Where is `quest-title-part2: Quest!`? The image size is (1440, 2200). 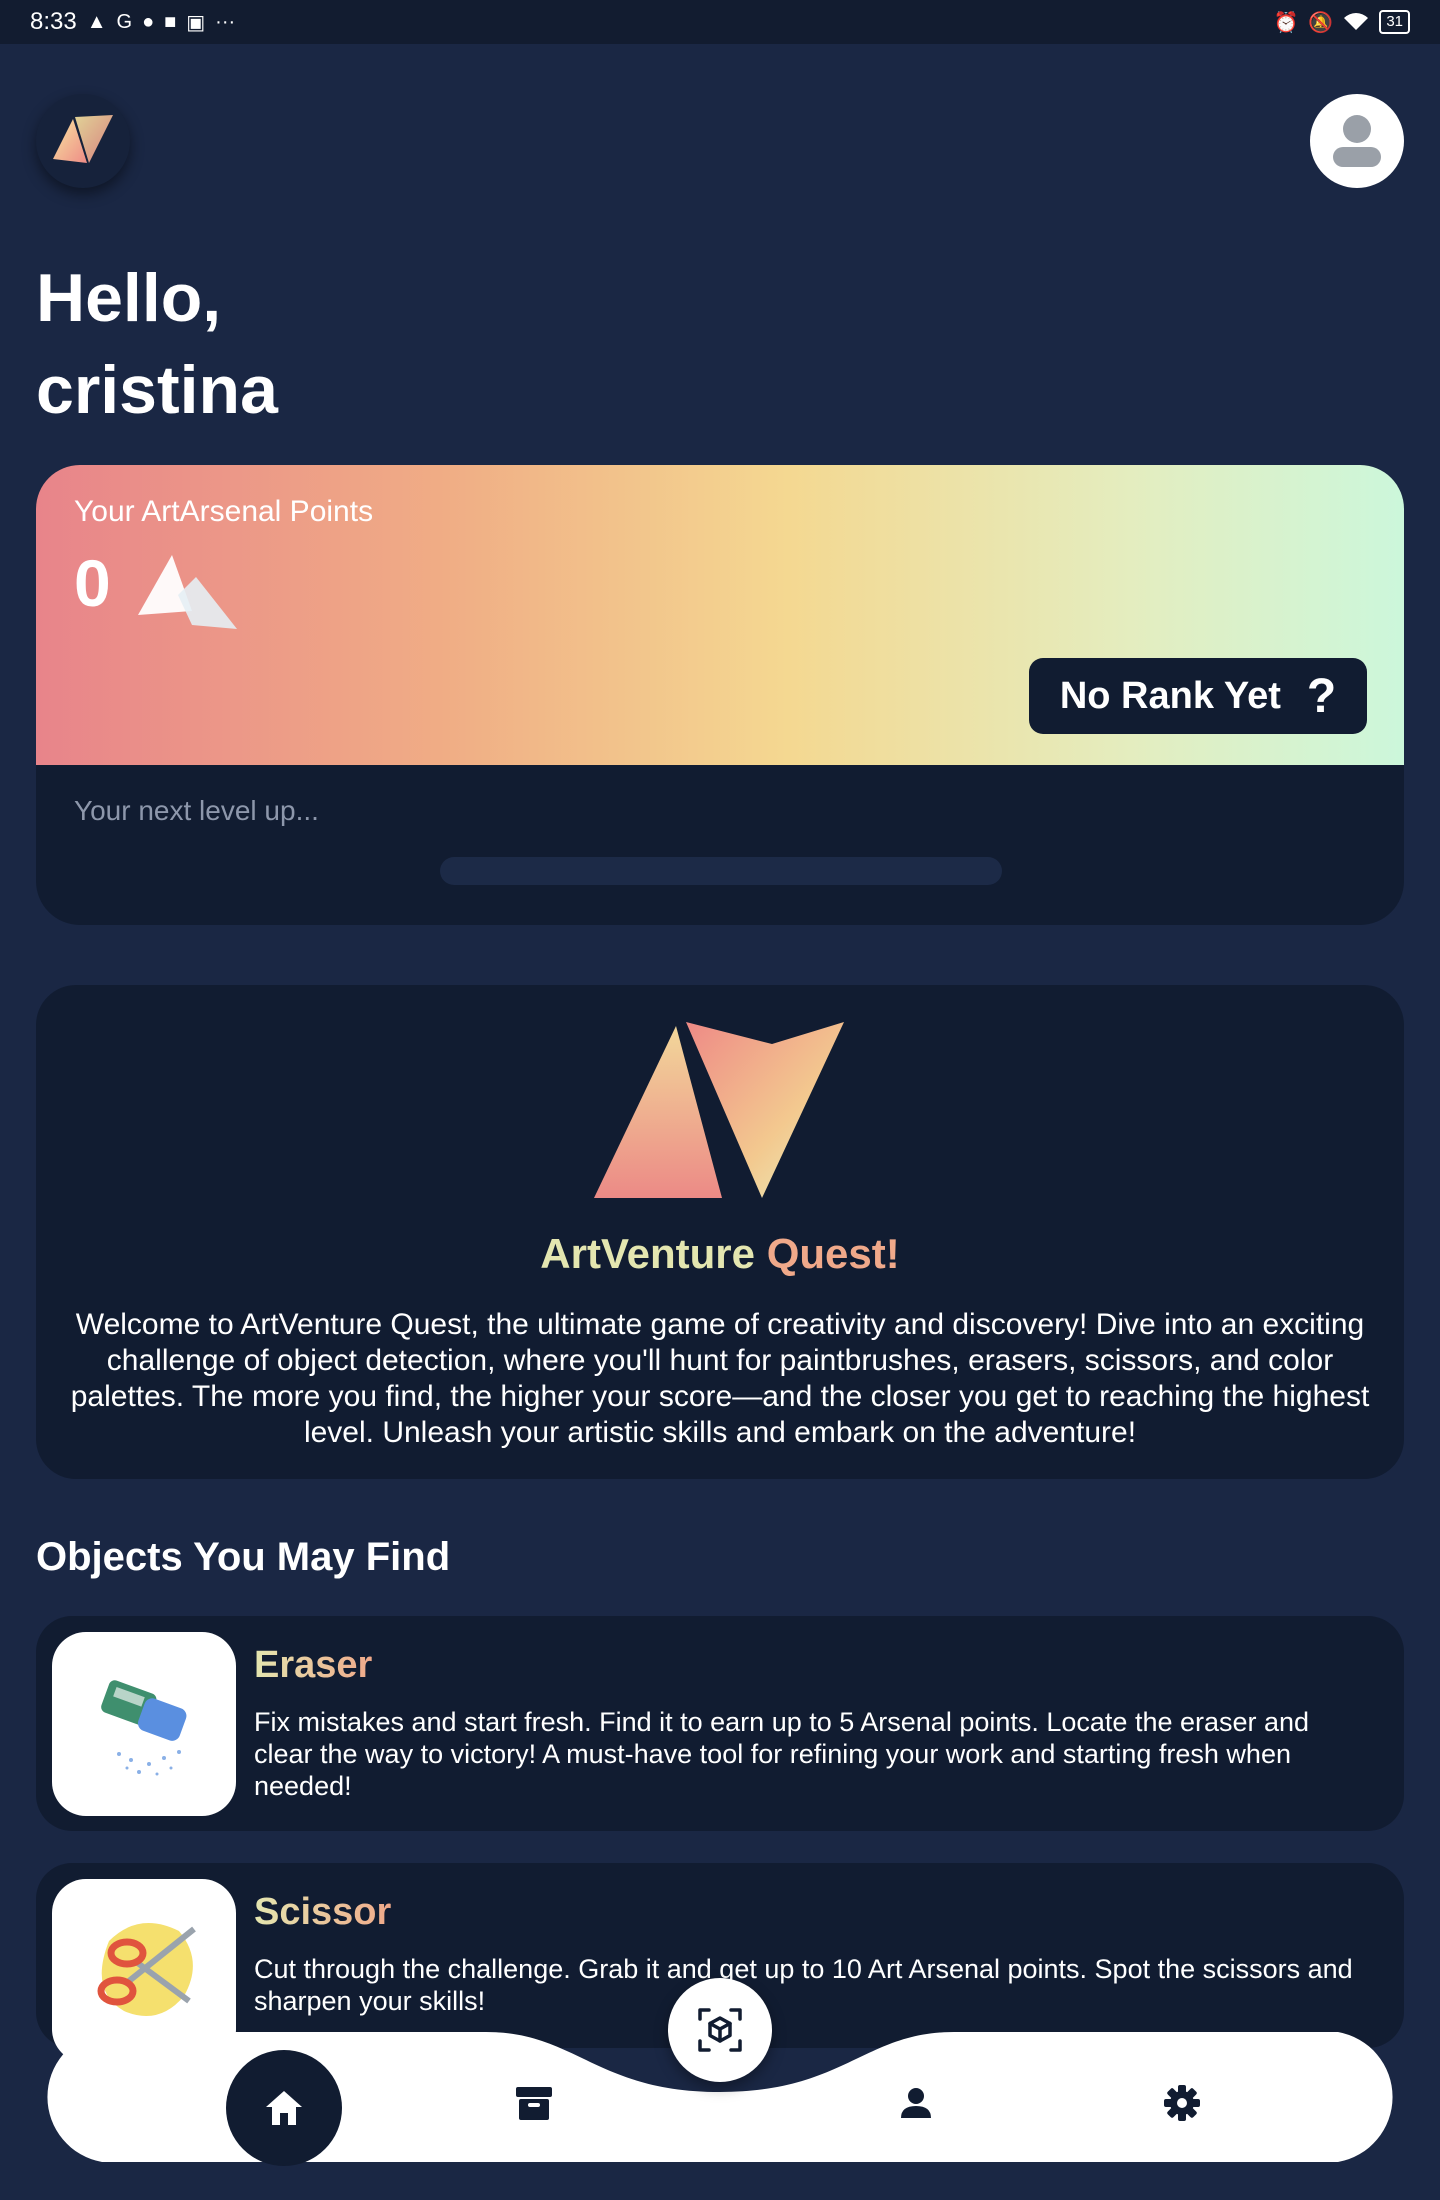 quest-title-part2: Quest! is located at coordinates (833, 1253).